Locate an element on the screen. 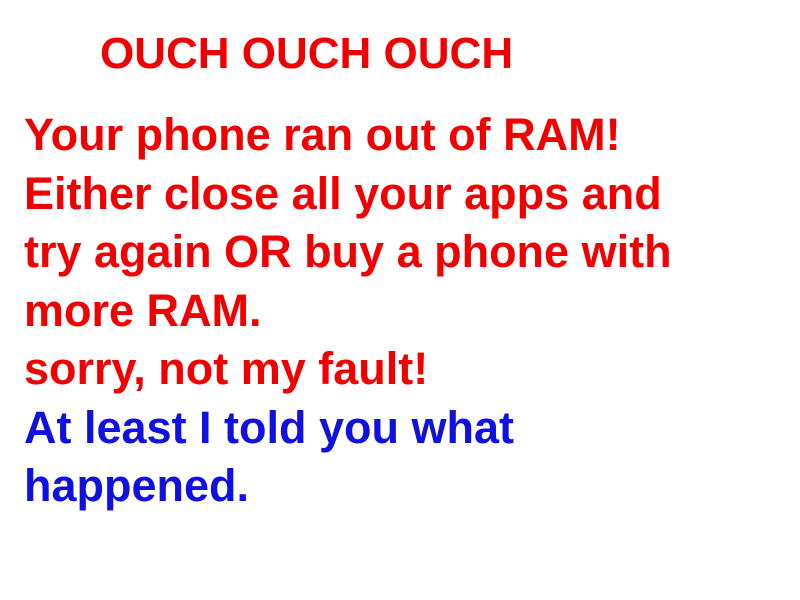 The height and width of the screenshot is (600, 800). error-title: OUCH OUCH OUCH is located at coordinates (307, 53).